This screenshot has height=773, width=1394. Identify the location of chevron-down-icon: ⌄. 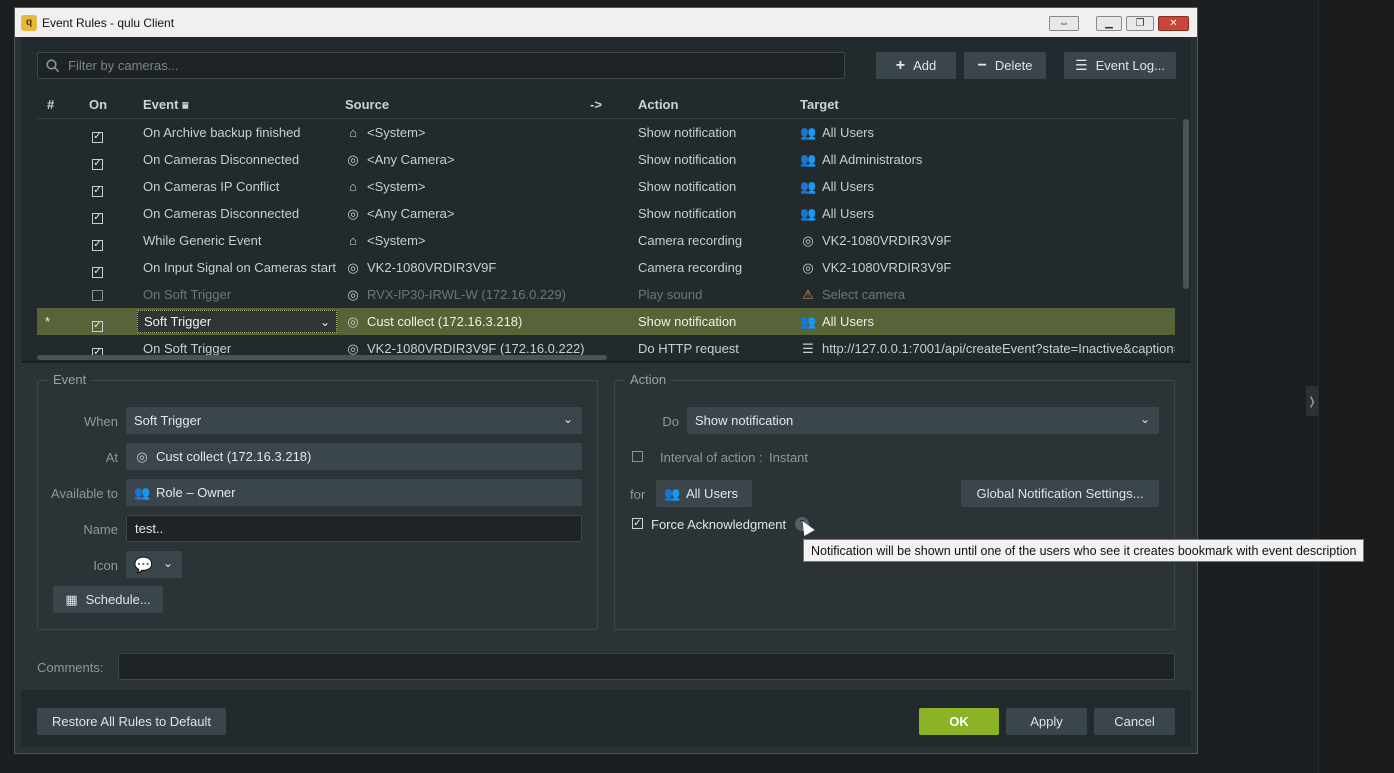
(325, 322).